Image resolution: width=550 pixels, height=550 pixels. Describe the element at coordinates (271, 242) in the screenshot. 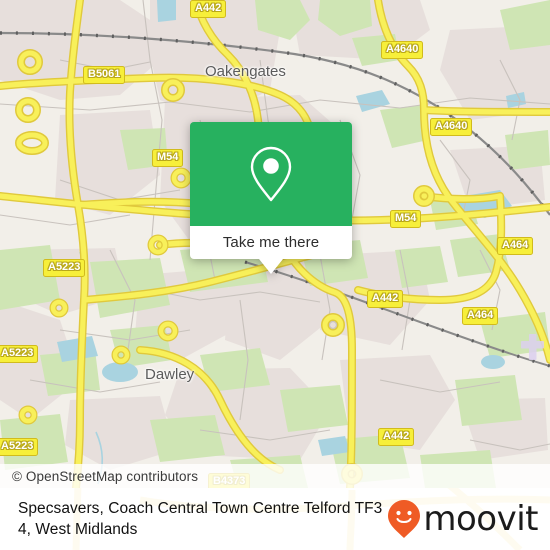

I see `take-me-there-button: Take me there` at that location.